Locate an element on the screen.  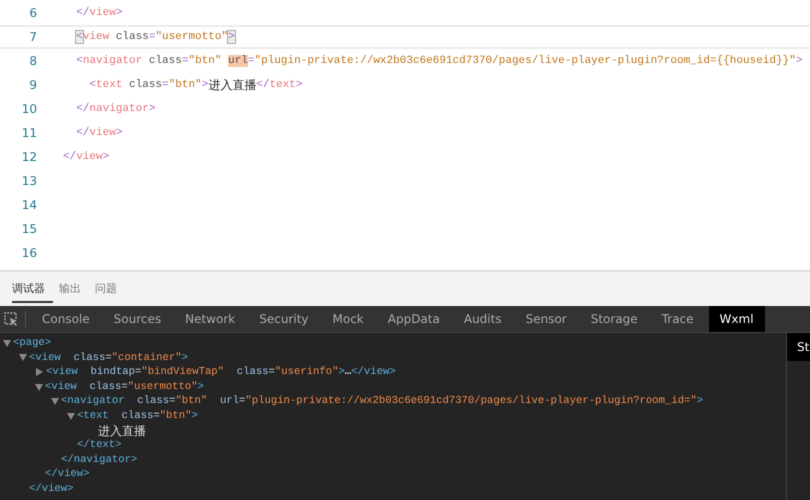
attribute-value: "plugin-private://wx2b03c6e691cd7370/pages/live-player-plugin?room_id=" is located at coordinates (471, 401).